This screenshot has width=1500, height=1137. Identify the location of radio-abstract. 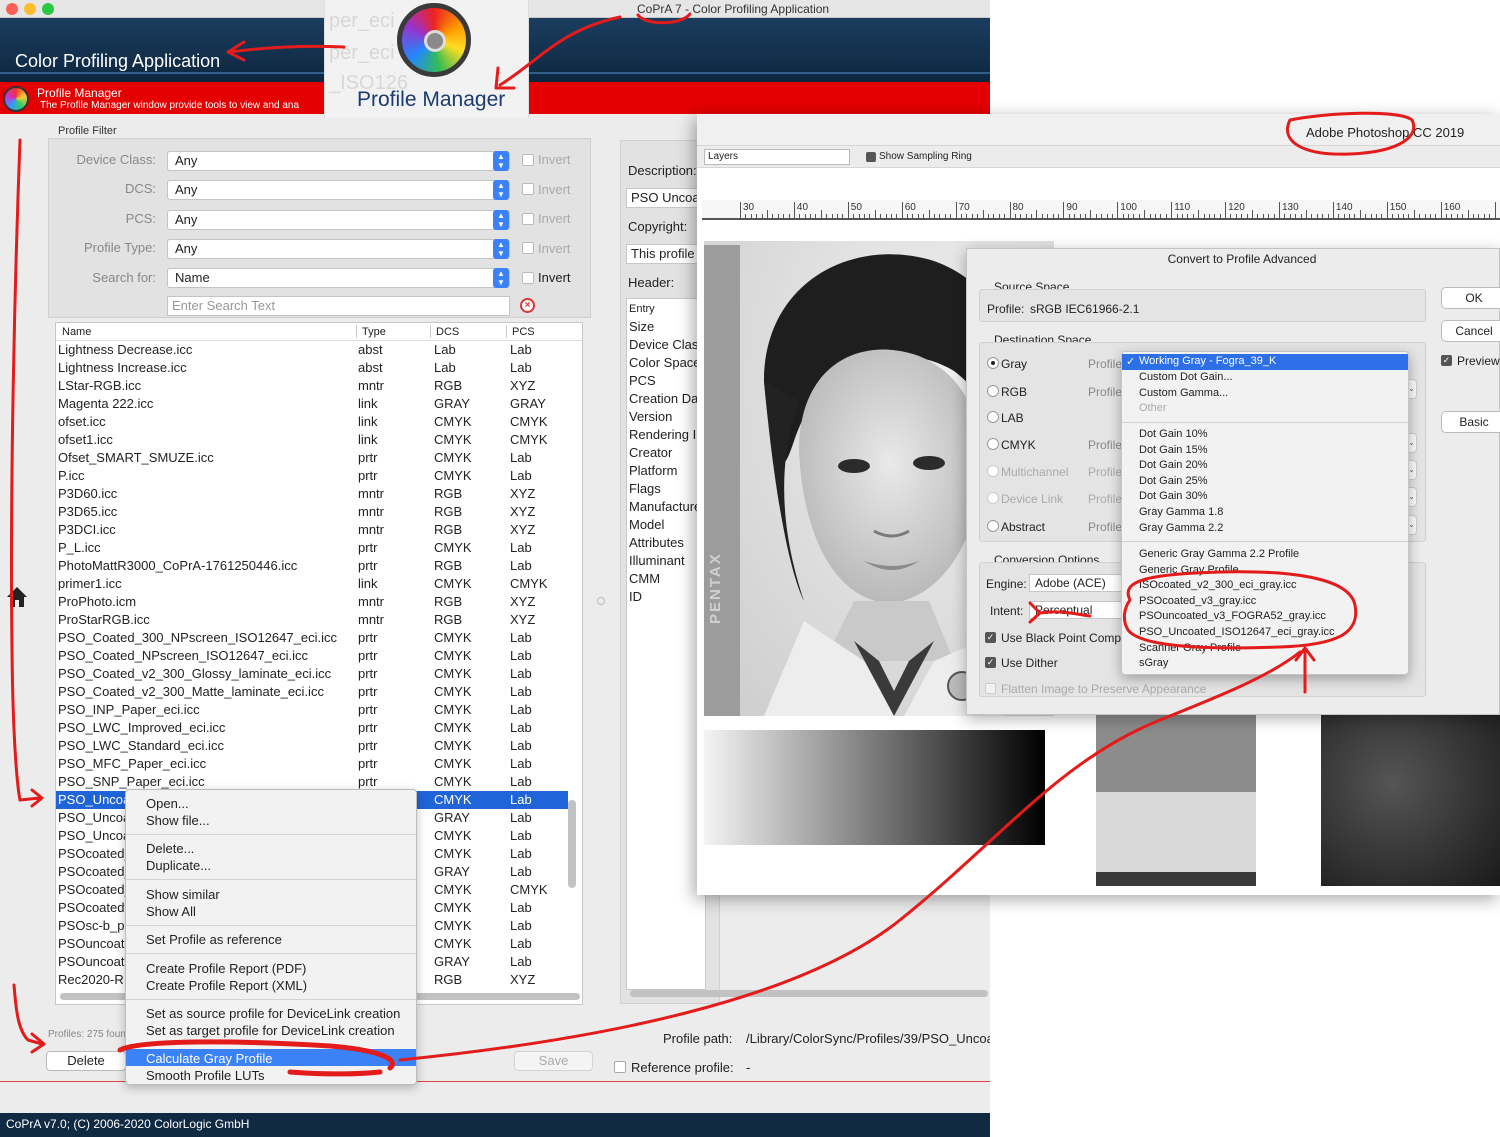
(993, 526).